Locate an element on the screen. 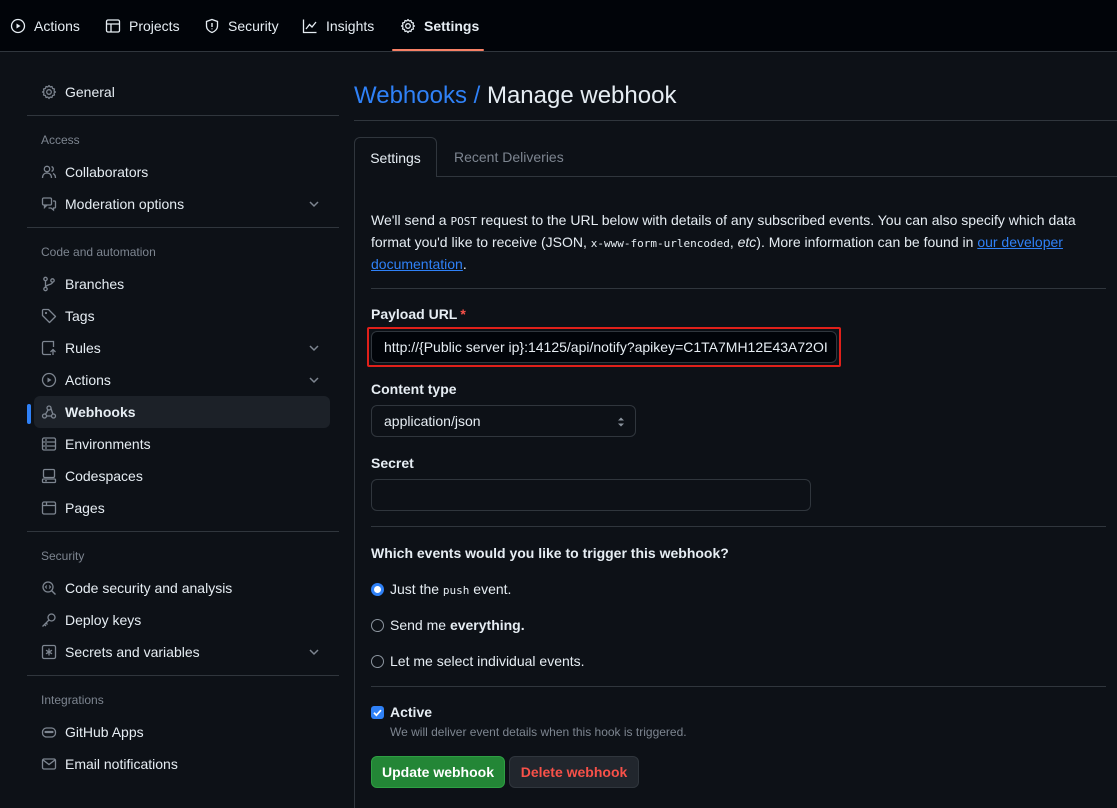  intro-part: ). More information can be found in is located at coordinates (867, 242).